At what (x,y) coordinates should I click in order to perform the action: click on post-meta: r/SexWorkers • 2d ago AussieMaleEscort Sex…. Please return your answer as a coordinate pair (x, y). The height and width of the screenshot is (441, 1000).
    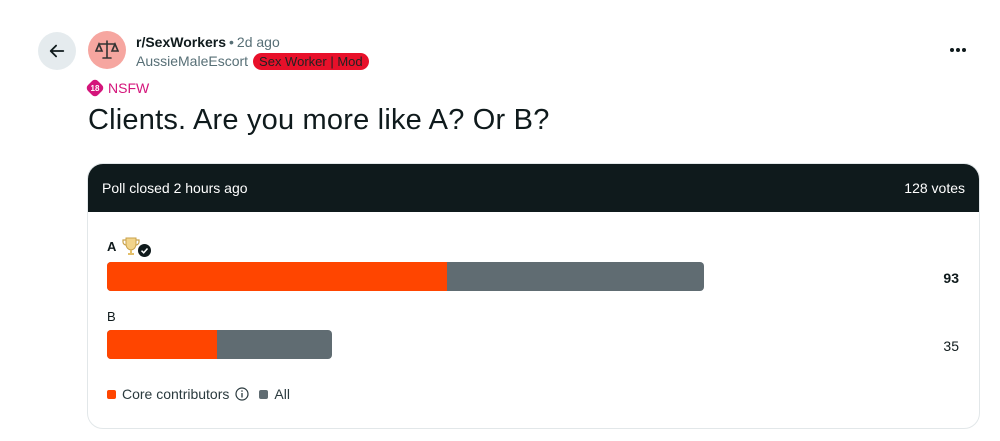
    Looking at the image, I should click on (252, 52).